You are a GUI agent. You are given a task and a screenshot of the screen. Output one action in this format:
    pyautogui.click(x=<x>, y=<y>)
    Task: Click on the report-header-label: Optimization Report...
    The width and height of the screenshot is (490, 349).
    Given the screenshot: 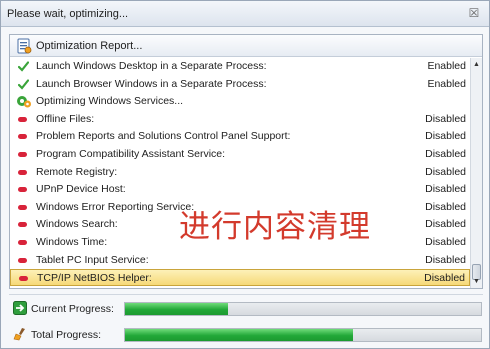 What is the action you would take?
    pyautogui.click(x=89, y=46)
    